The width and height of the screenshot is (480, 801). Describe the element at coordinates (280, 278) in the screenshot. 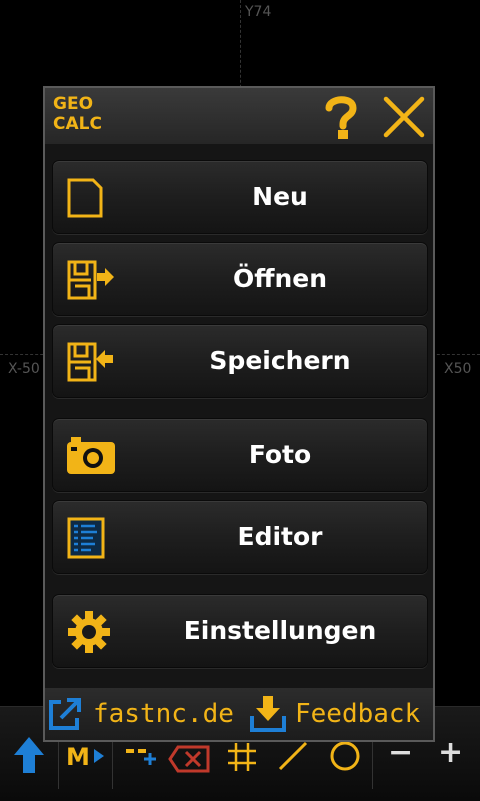

I see `open-button-label: Öffnen` at that location.